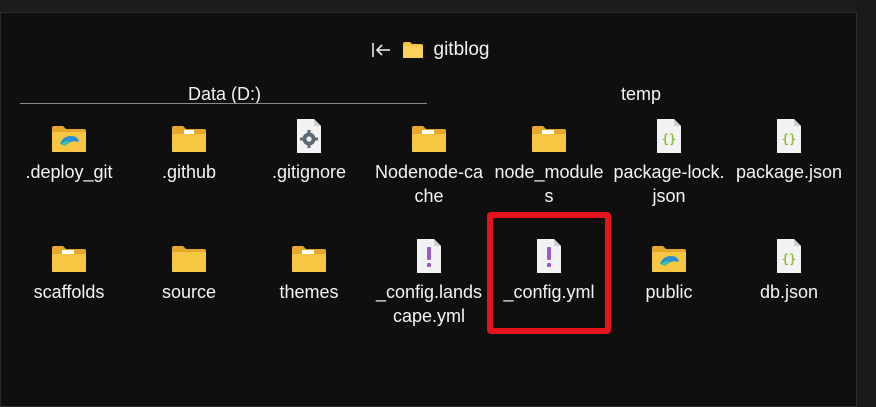 The width and height of the screenshot is (876, 407). I want to click on highlight-box, so click(549, 273).